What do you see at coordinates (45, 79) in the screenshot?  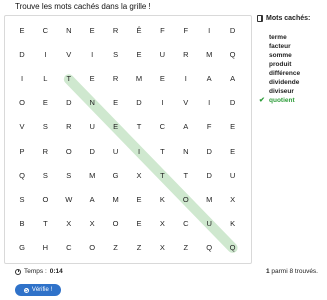 I see `grid-cell: L` at bounding box center [45, 79].